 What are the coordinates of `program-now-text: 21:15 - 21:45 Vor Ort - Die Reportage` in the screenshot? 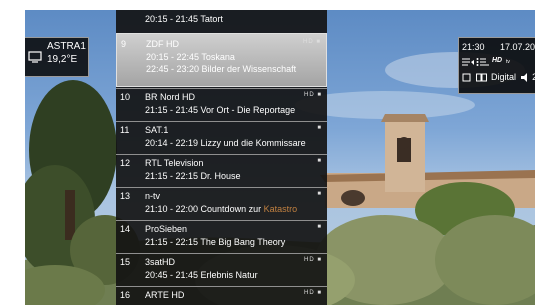 It's located at (220, 110).